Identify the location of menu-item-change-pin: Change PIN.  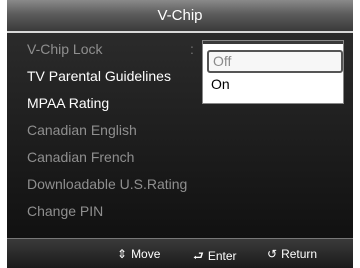
(65, 211).